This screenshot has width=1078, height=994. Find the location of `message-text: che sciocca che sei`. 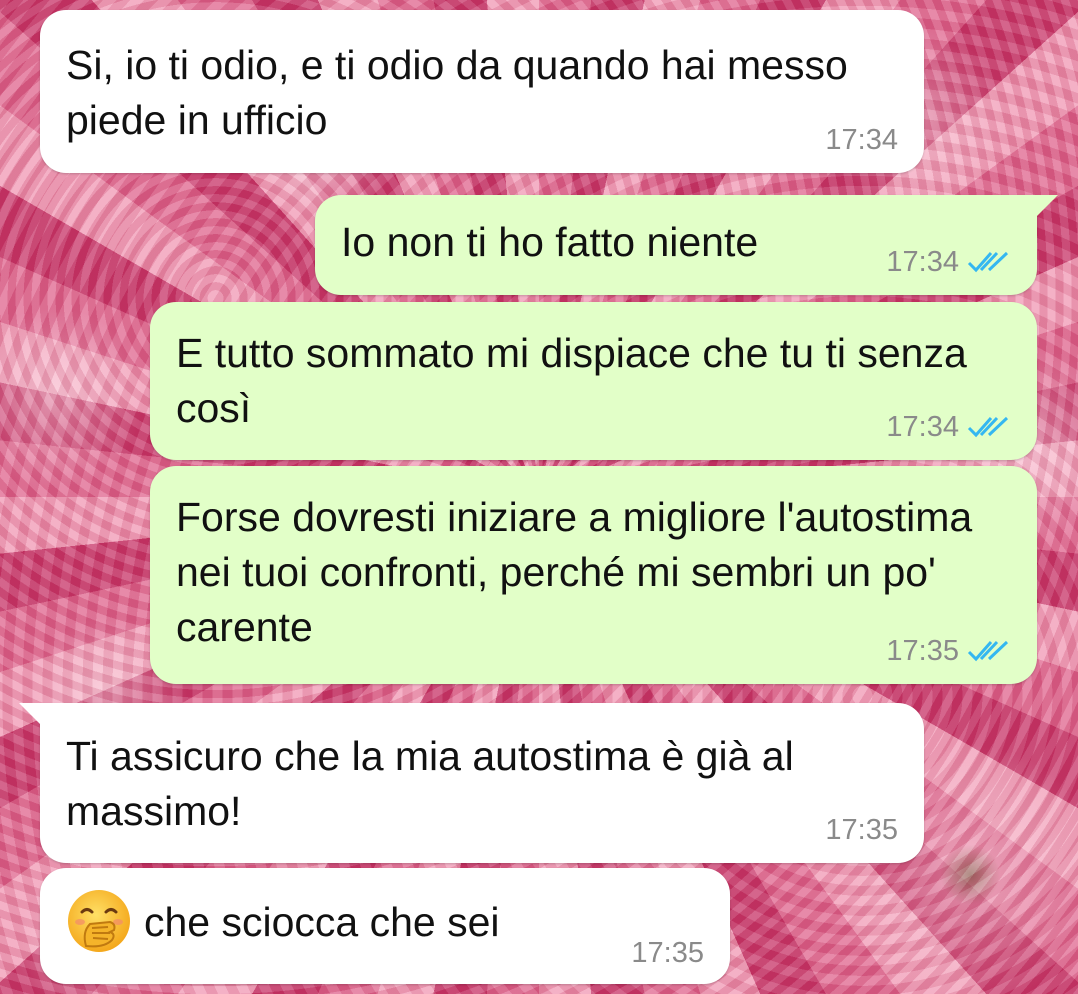

message-text: che sciocca che sei is located at coordinates (322, 921).